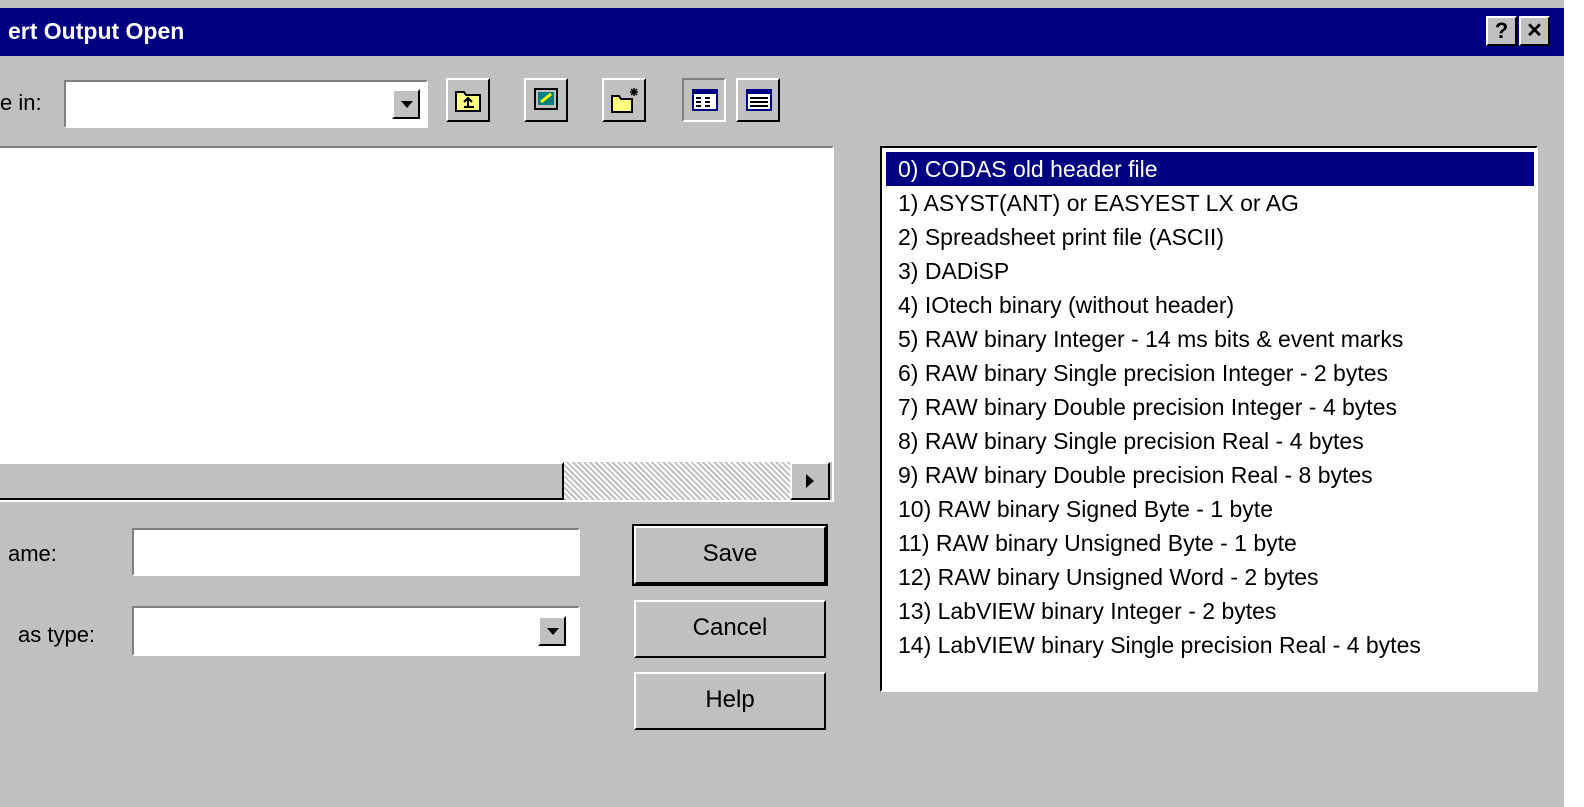 This screenshot has height=807, width=1584. Describe the element at coordinates (1210, 305) in the screenshot. I see `list-item: 4) IOtech binary (without header)` at that location.